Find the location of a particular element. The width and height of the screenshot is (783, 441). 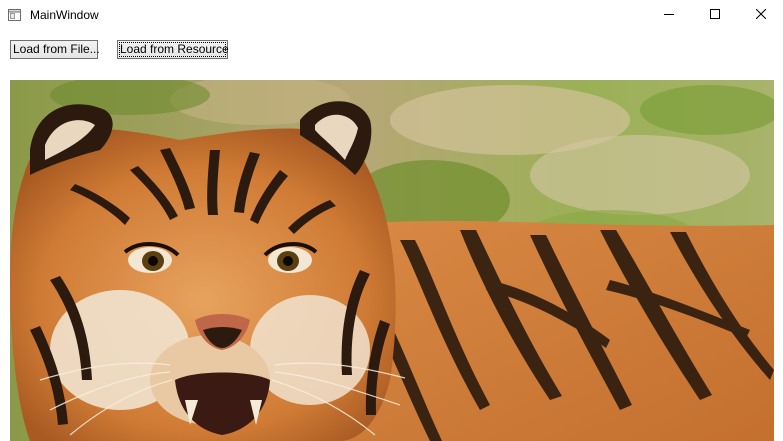

maximize-button is located at coordinates (715, 15).